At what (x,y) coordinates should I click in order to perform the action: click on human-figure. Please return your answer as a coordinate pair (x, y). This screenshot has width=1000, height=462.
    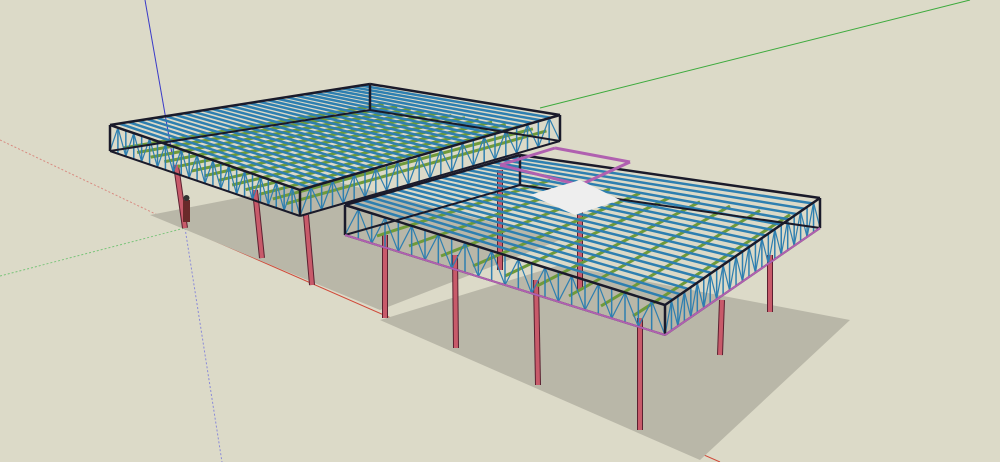
    Looking at the image, I should click on (186, 208).